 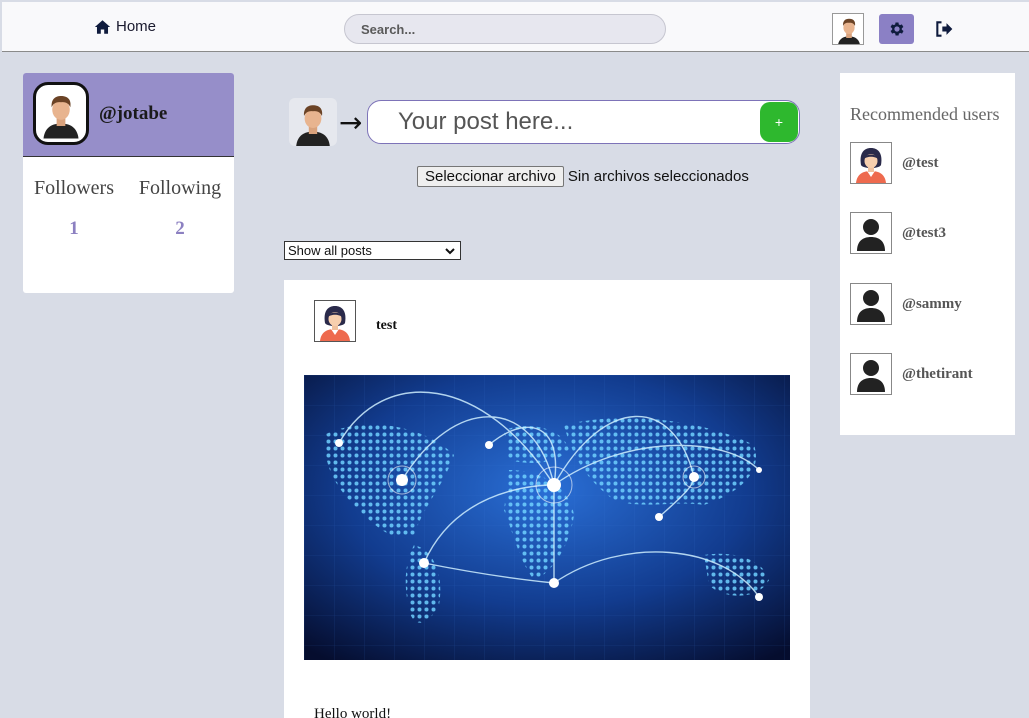 What do you see at coordinates (180, 208) in the screenshot?
I see `following-stat: Following 2` at bounding box center [180, 208].